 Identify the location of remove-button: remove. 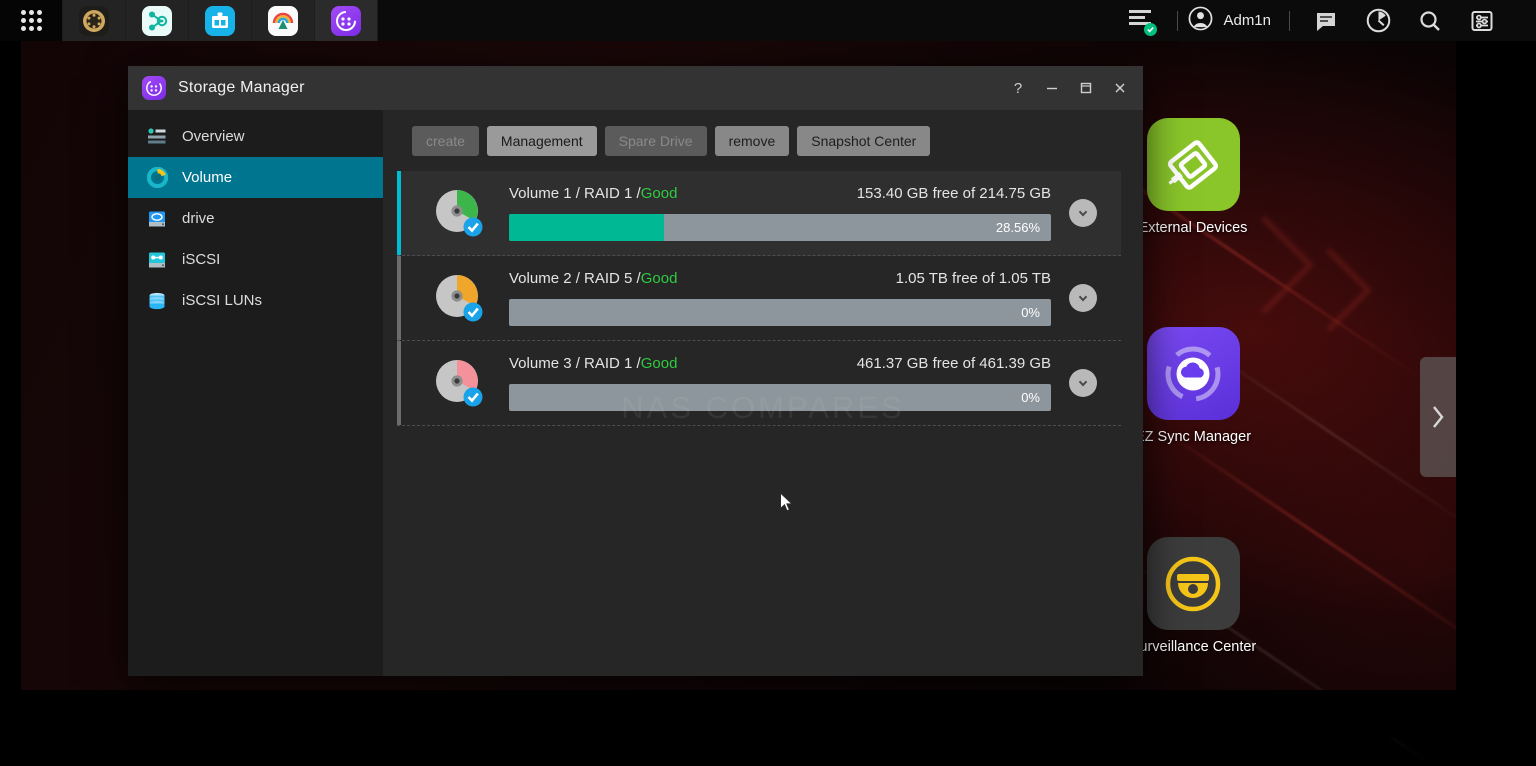
(752, 141).